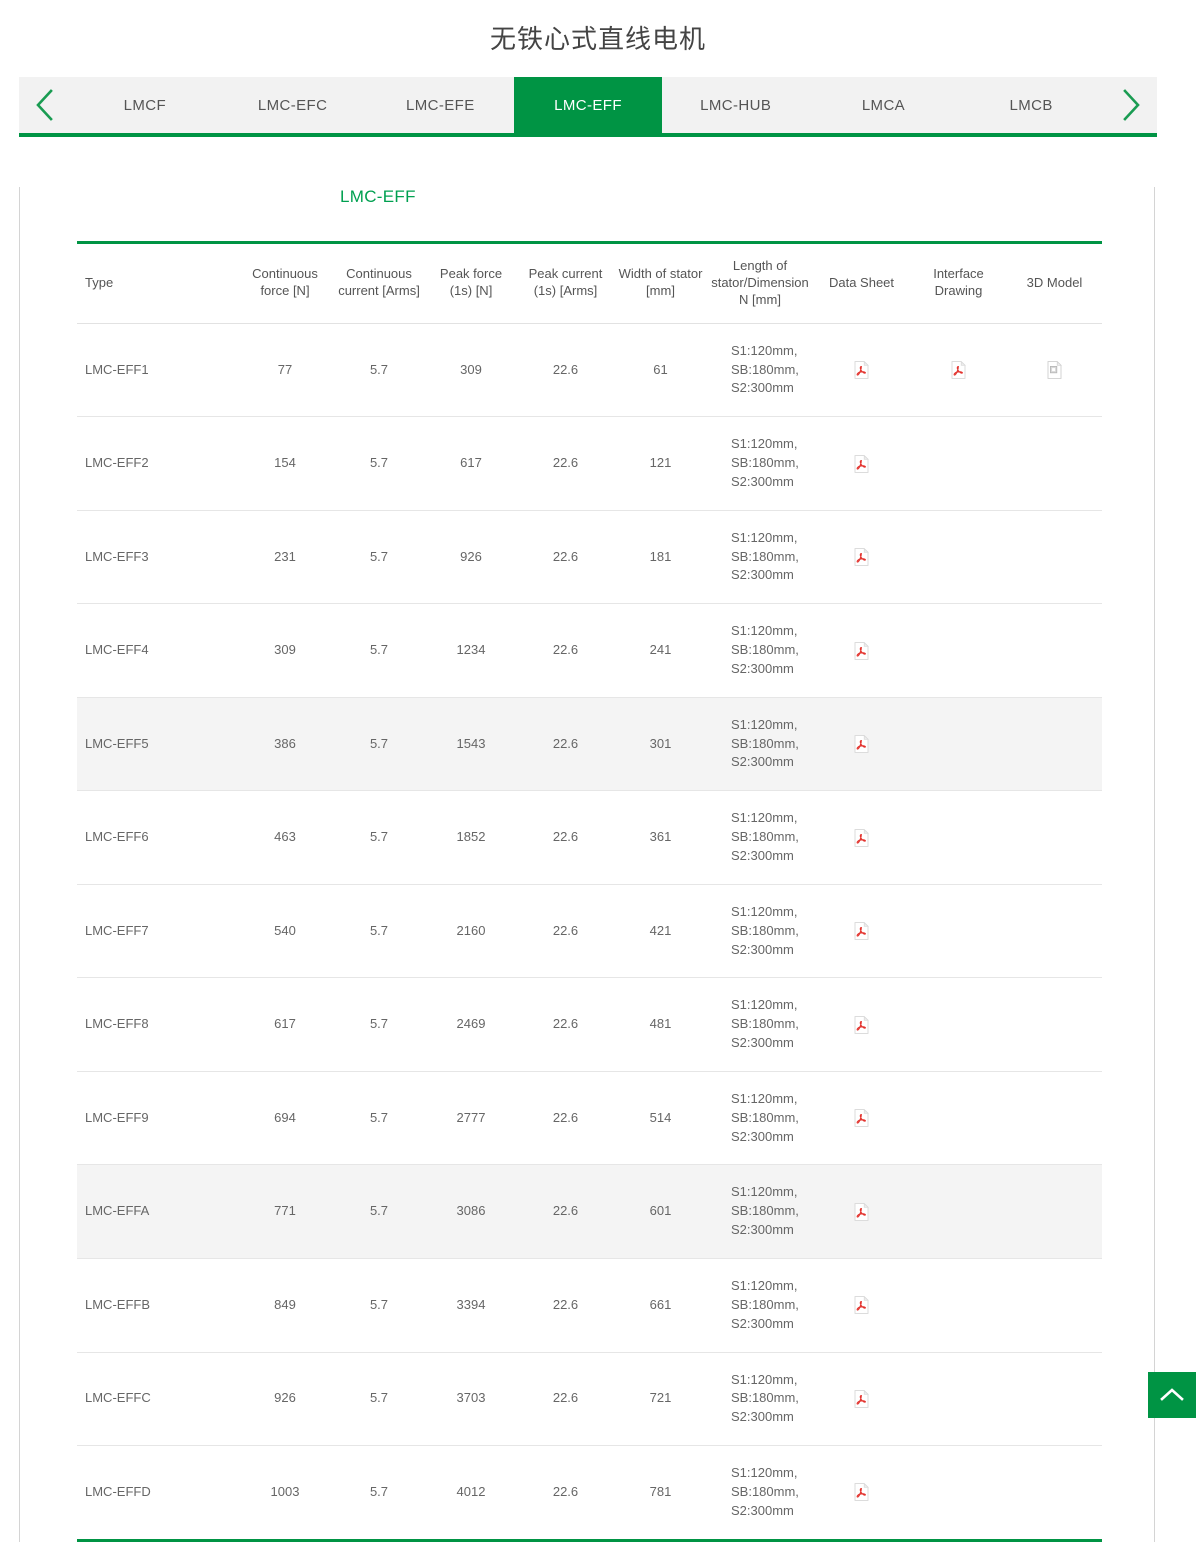 This screenshot has width=1196, height=1542. What do you see at coordinates (660, 837) in the screenshot?
I see `cell-width-of-stator: 361` at bounding box center [660, 837].